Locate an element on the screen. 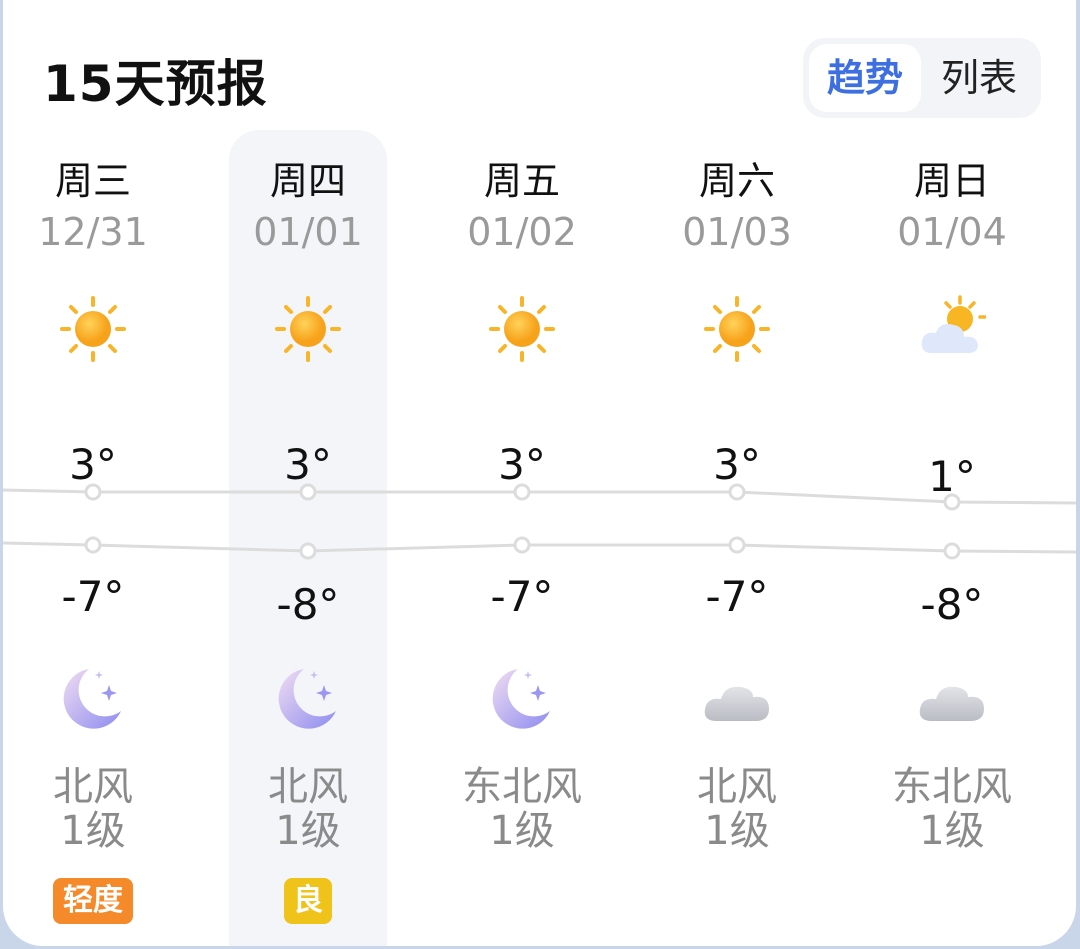 This screenshot has width=1080, height=949. day-of-week: 周三 is located at coordinates (92, 181).